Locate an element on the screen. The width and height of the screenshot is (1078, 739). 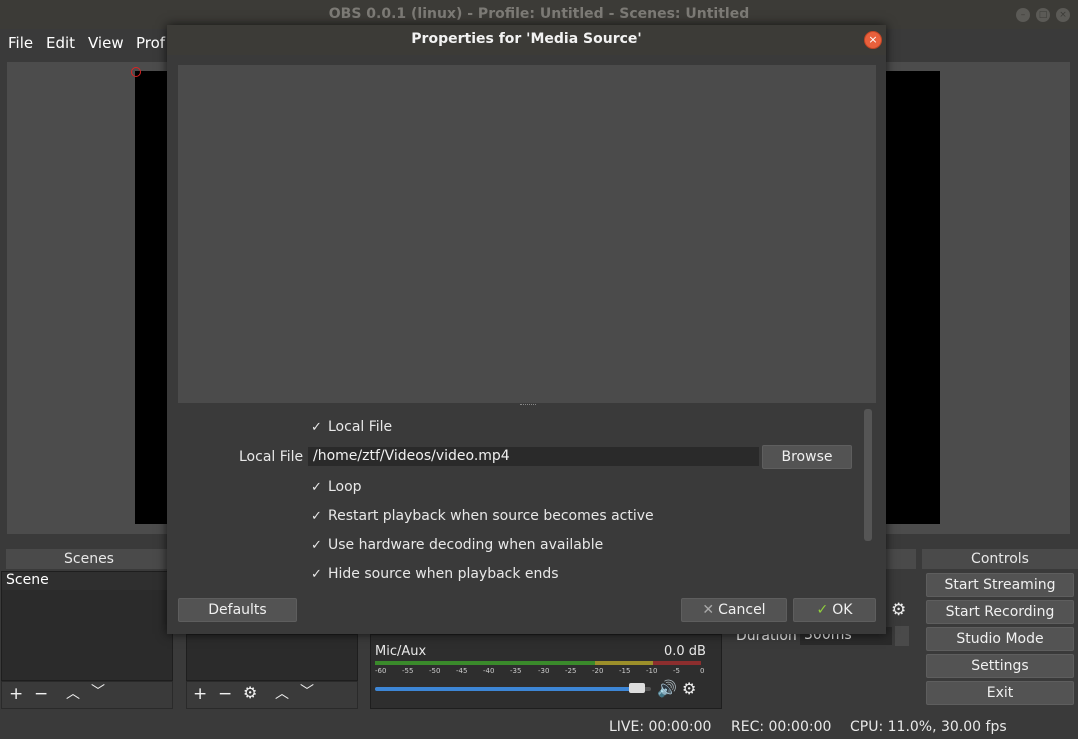
remove-source-icon: − is located at coordinates (225, 694).